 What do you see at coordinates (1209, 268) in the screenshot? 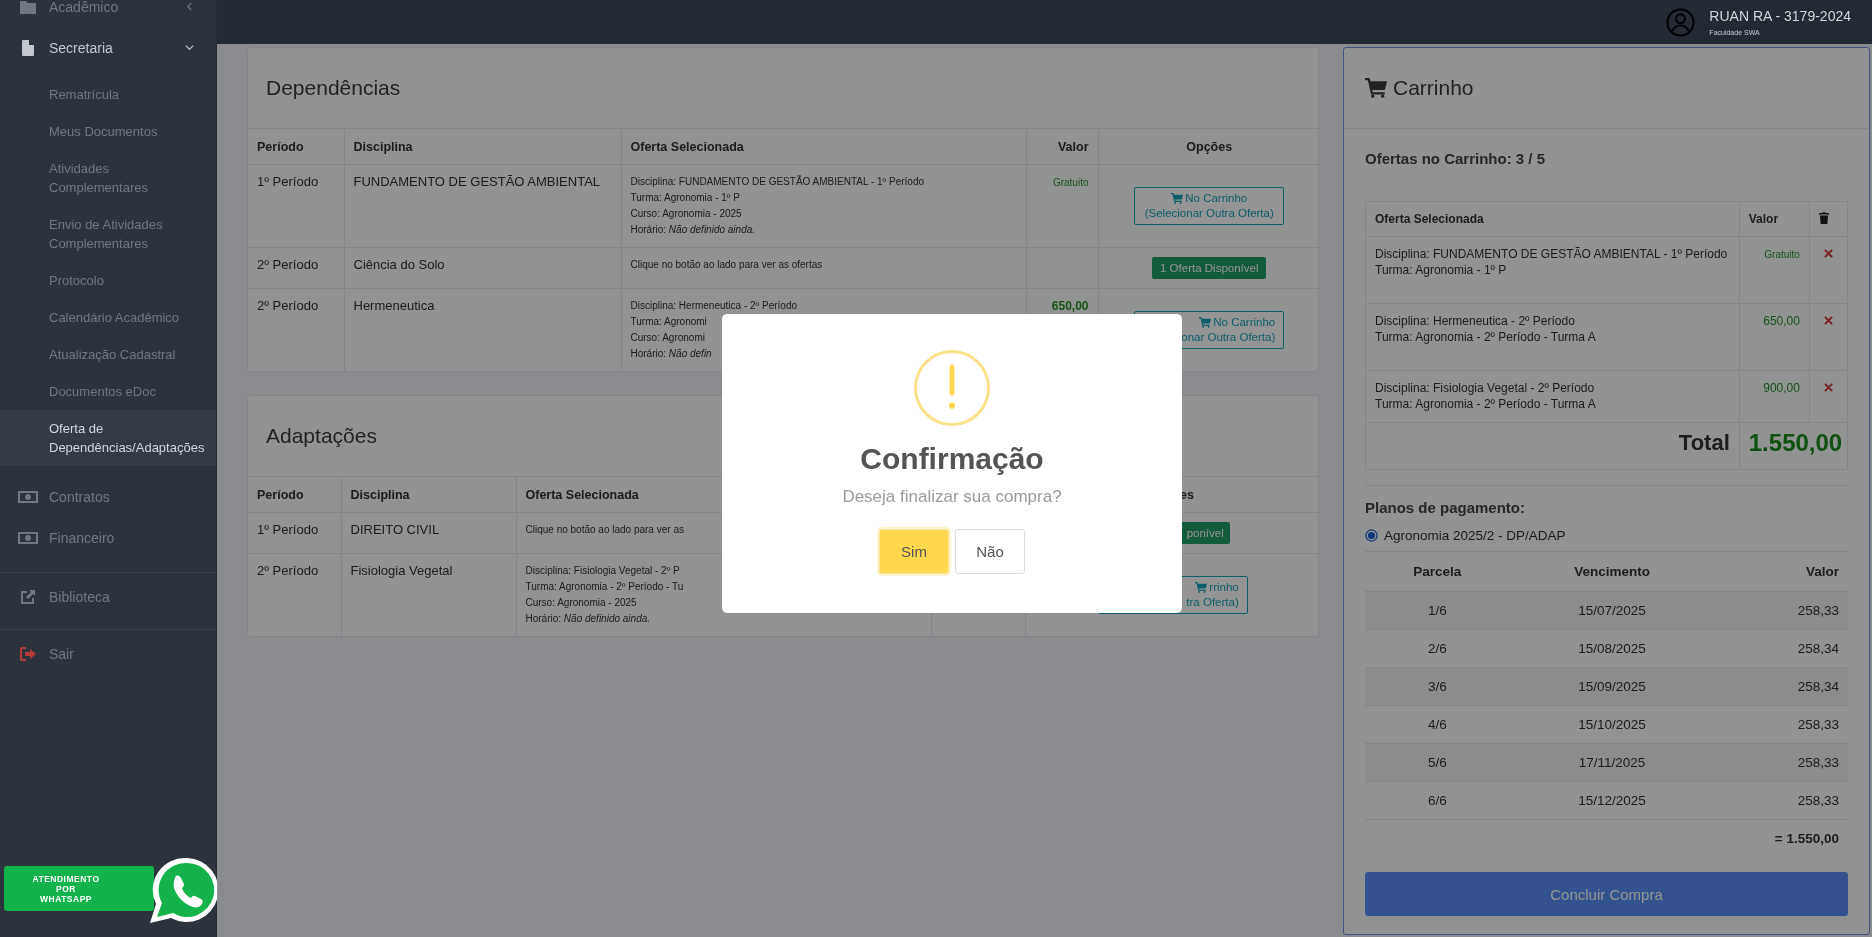
I see `offers-button: 1 Oferta Disponível` at bounding box center [1209, 268].